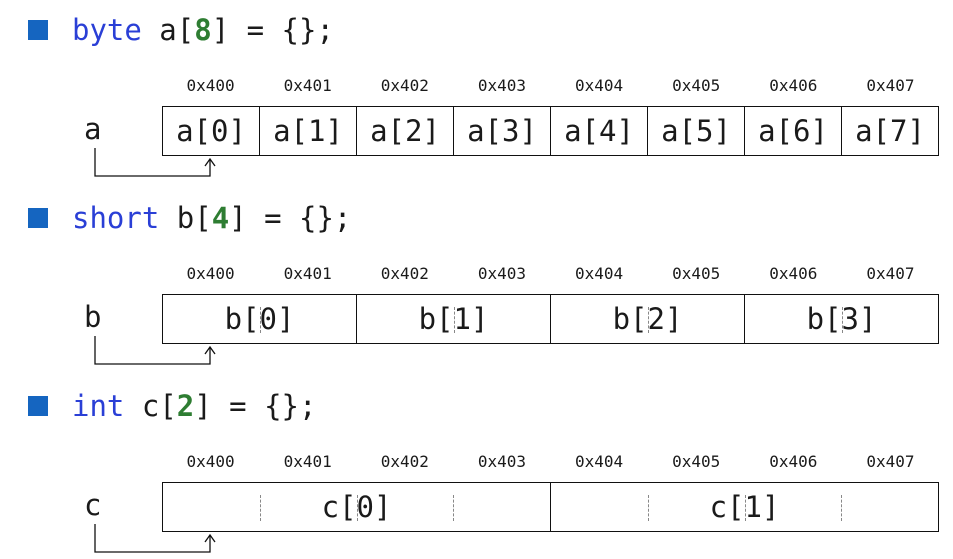  Describe the element at coordinates (93, 505) in the screenshot. I see `variable-name: c` at that location.